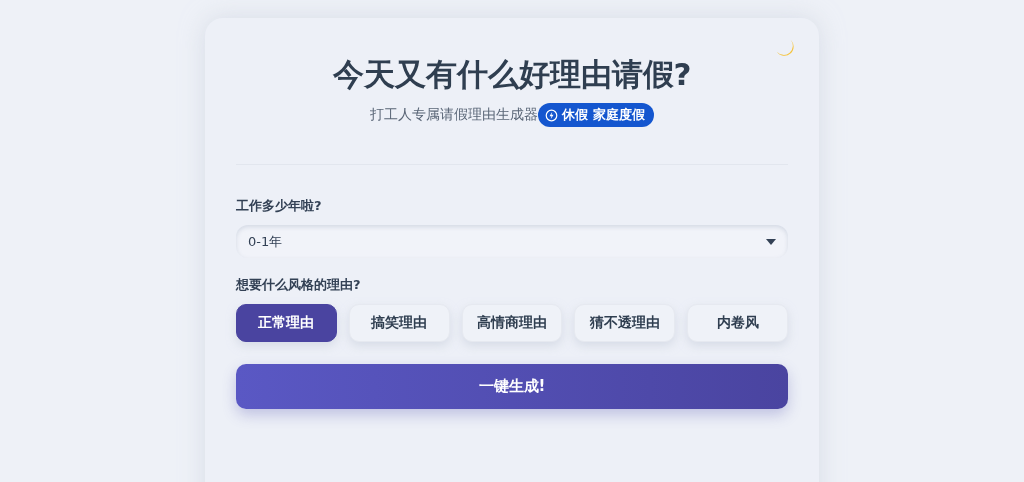 This screenshot has width=1024, height=482. What do you see at coordinates (454, 115) in the screenshot?
I see `subtitle: 打工人专属请假理由生成器` at bounding box center [454, 115].